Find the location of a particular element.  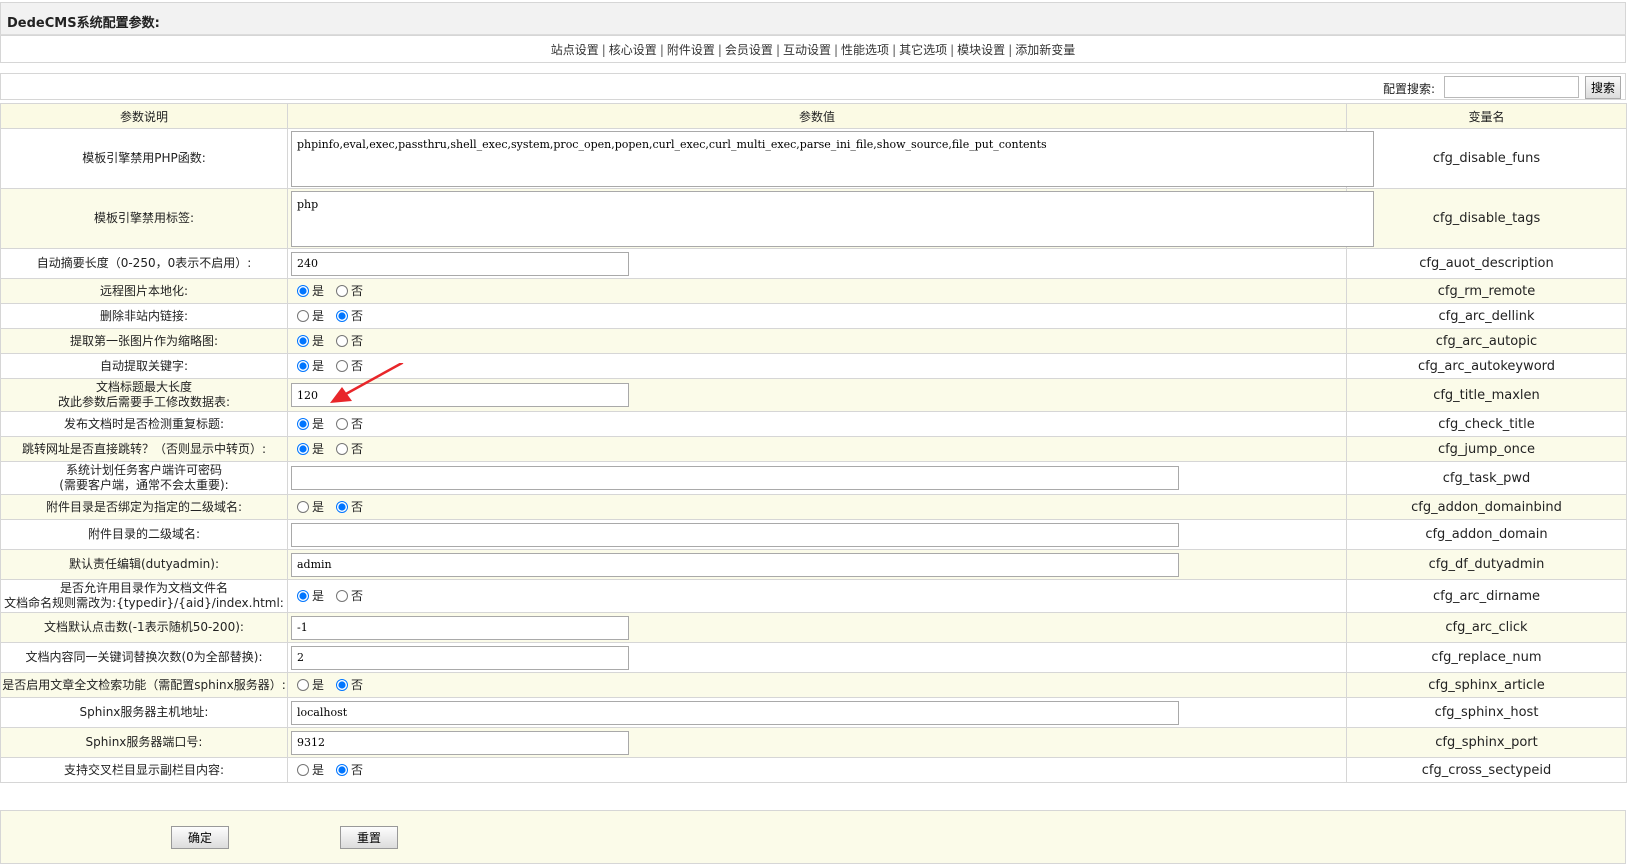

param-description: 自动提取关键字: is located at coordinates (144, 366).